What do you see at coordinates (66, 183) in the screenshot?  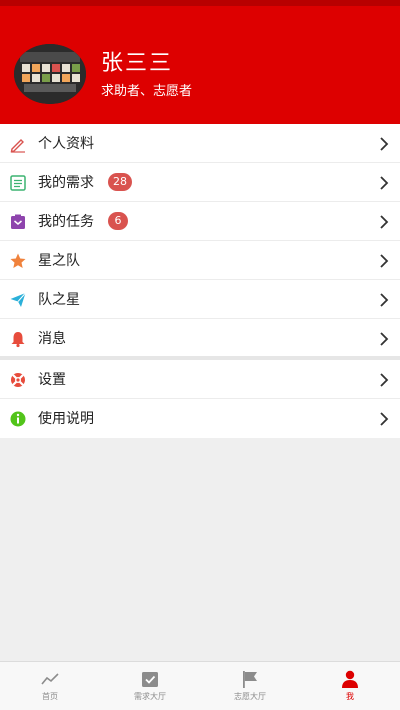 I see `menu-item-label: 我的需求` at bounding box center [66, 183].